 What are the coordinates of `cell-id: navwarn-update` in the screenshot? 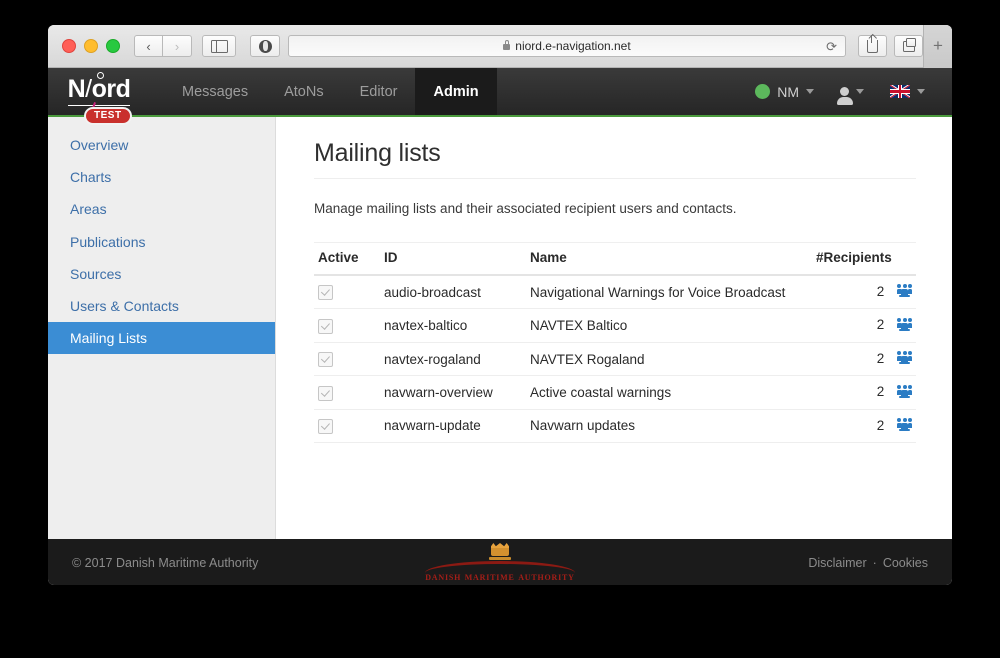 It's located at (453, 426).